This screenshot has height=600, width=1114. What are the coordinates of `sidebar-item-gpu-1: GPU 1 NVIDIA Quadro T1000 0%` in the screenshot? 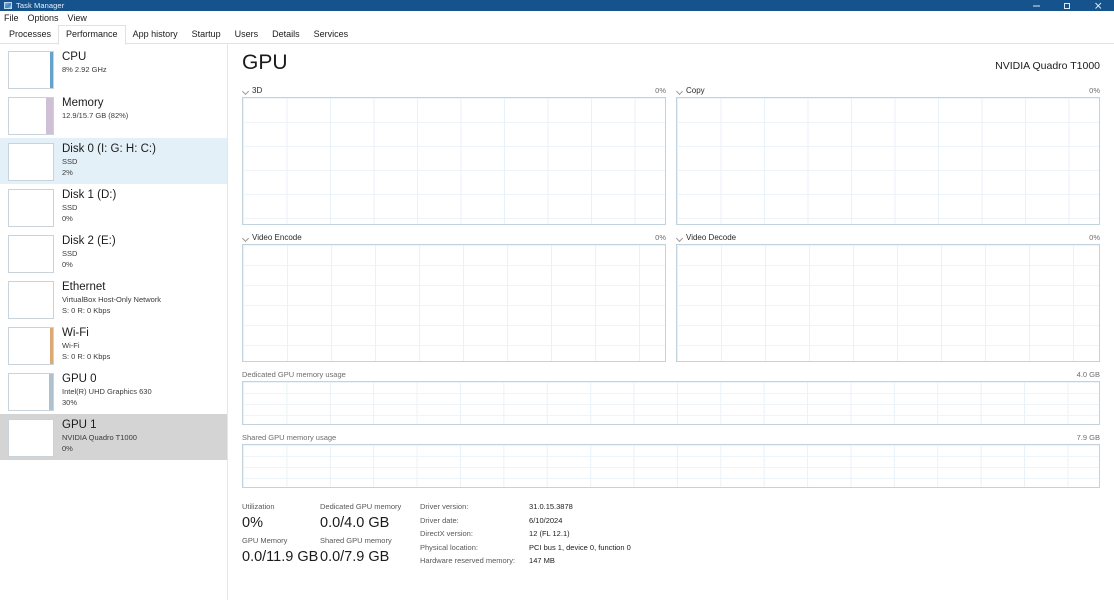 It's located at (113, 437).